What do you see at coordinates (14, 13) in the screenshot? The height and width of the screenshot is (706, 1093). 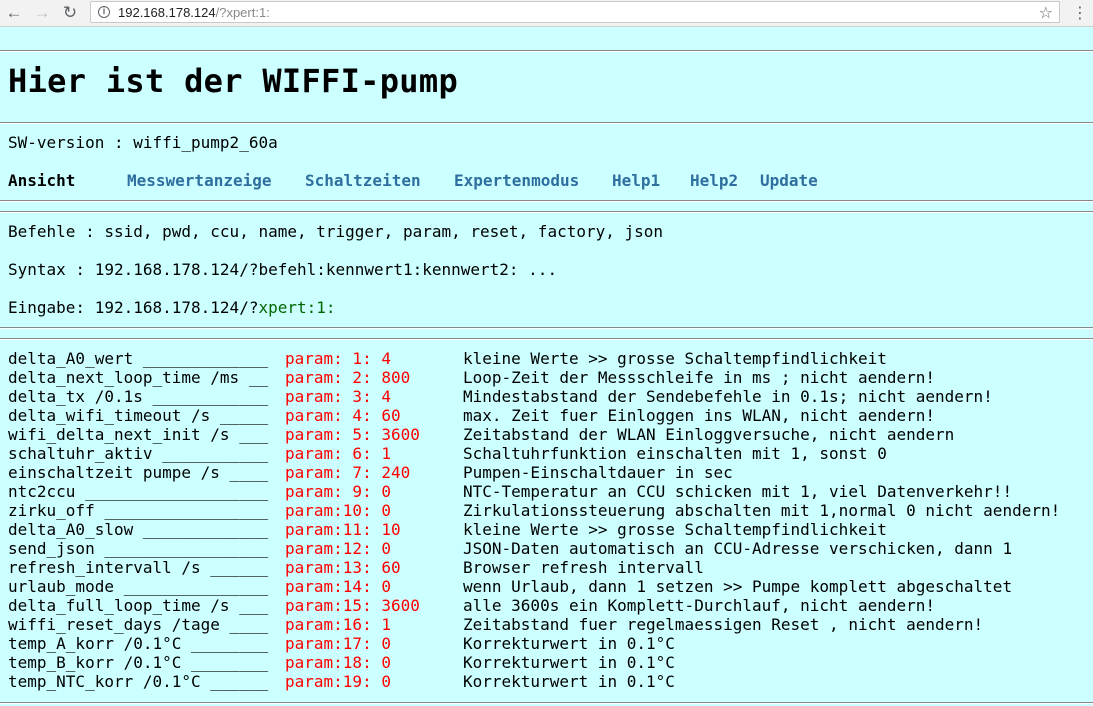 I see `back-arrow-icon: ←` at bounding box center [14, 13].